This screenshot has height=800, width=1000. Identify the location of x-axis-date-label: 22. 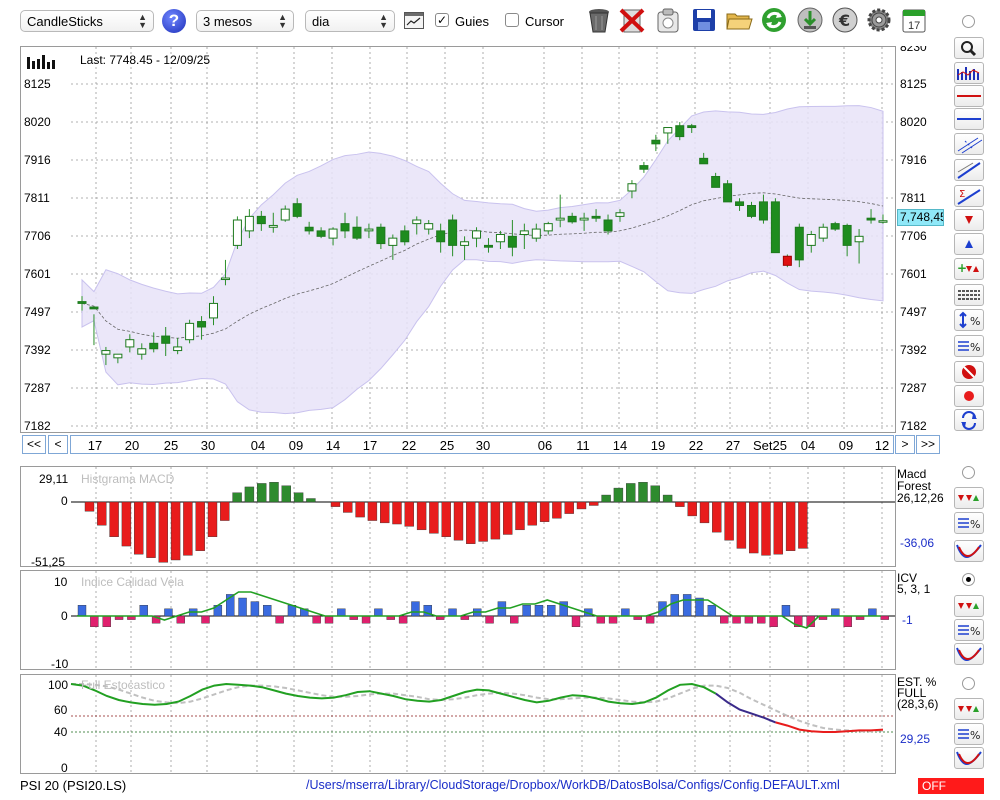
(696, 445).